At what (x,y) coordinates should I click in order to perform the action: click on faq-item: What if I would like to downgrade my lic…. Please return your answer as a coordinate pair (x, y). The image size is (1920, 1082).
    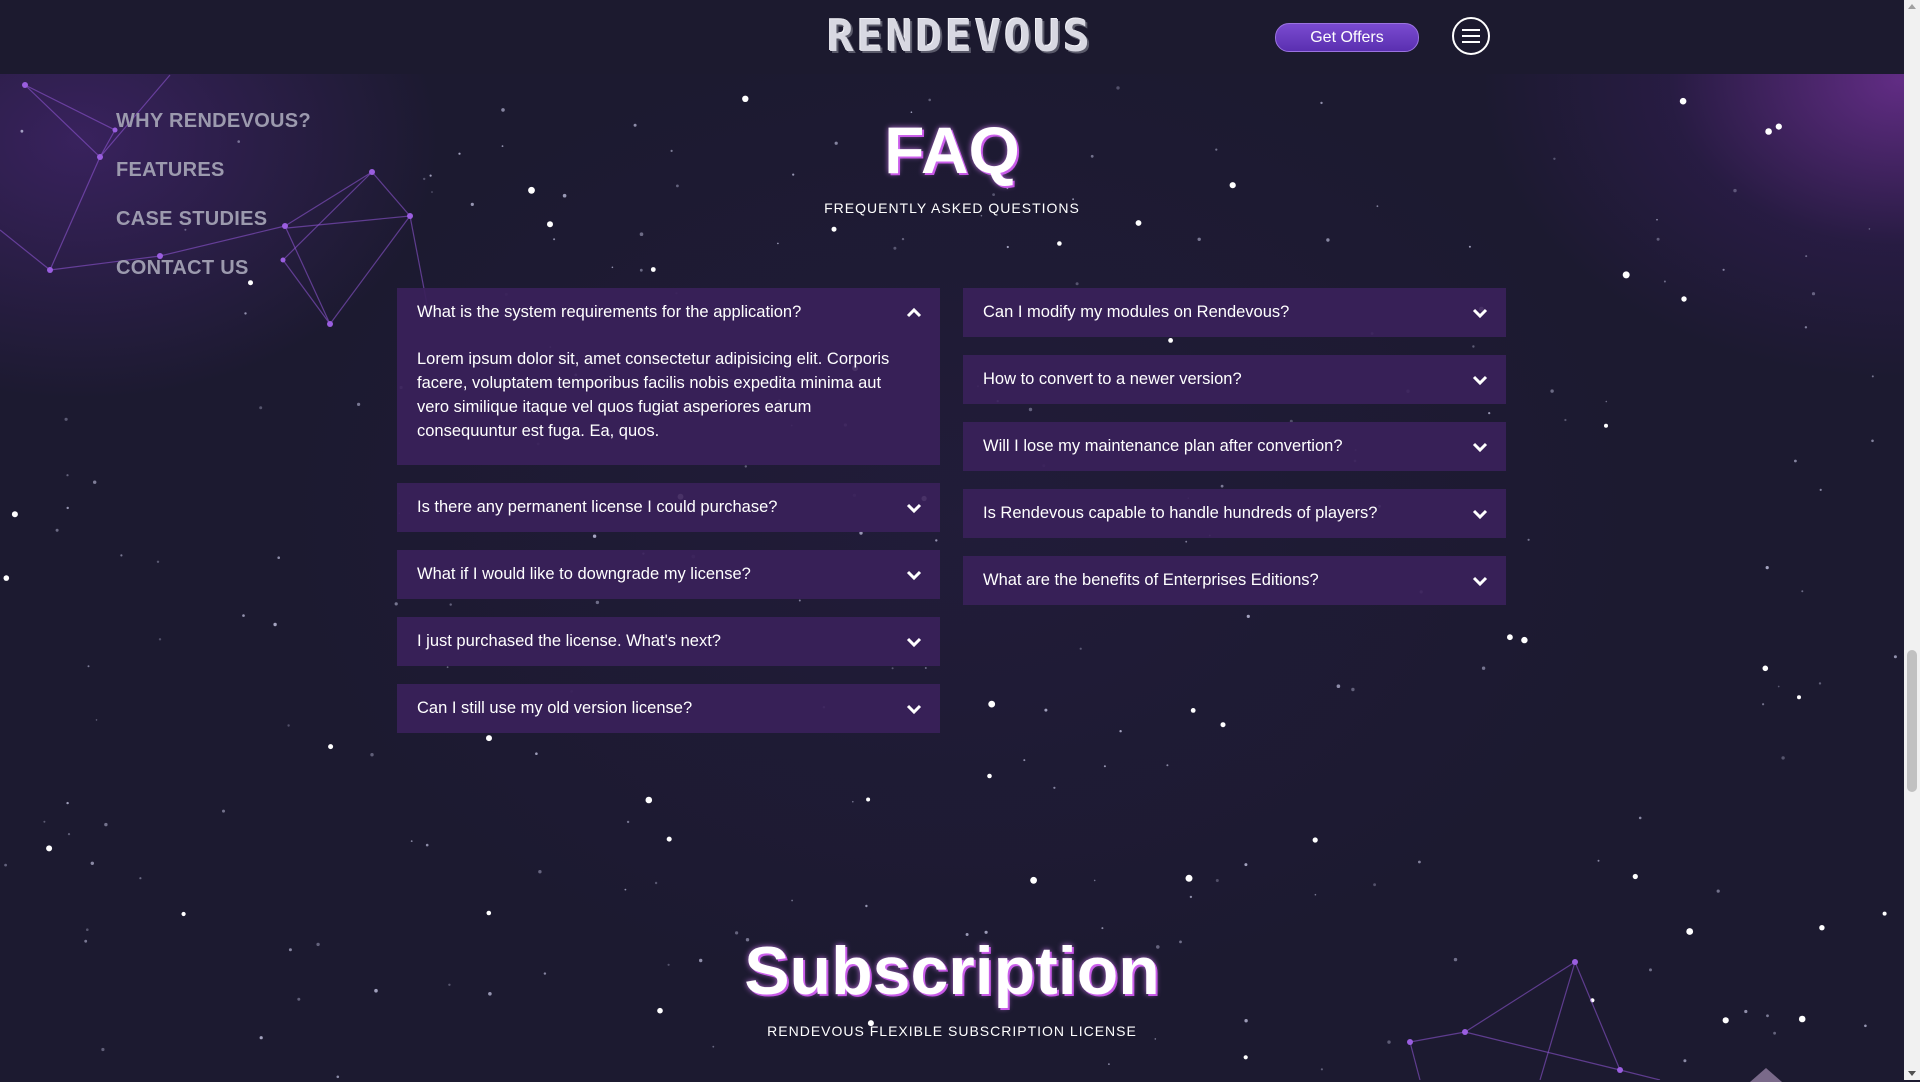
    Looking at the image, I should click on (668, 574).